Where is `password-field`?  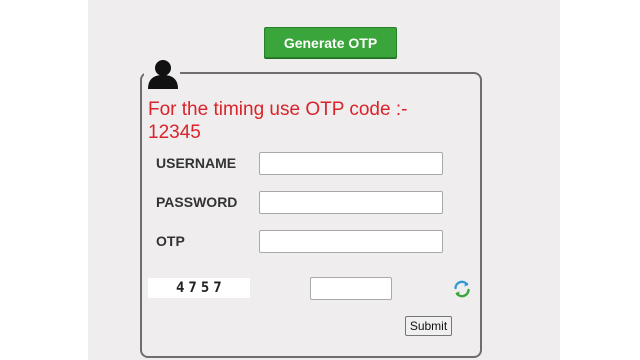
password-field is located at coordinates (351, 202).